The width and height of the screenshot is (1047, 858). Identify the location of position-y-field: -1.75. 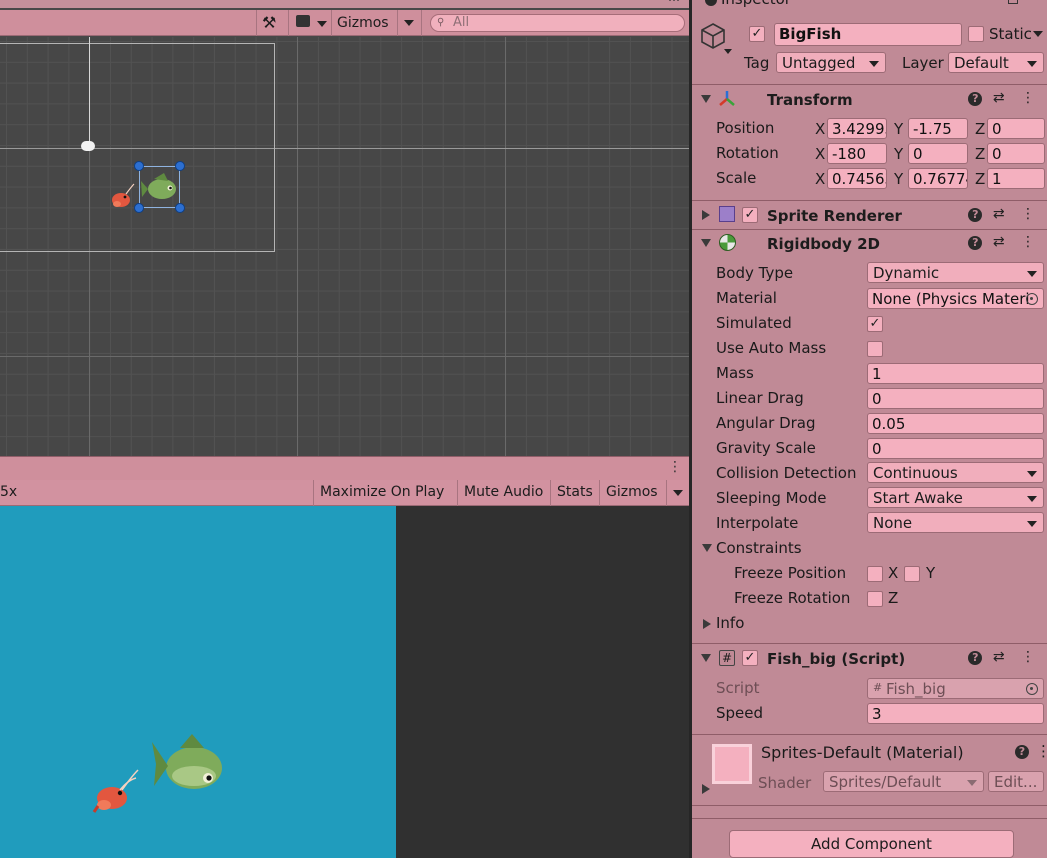
(938, 128).